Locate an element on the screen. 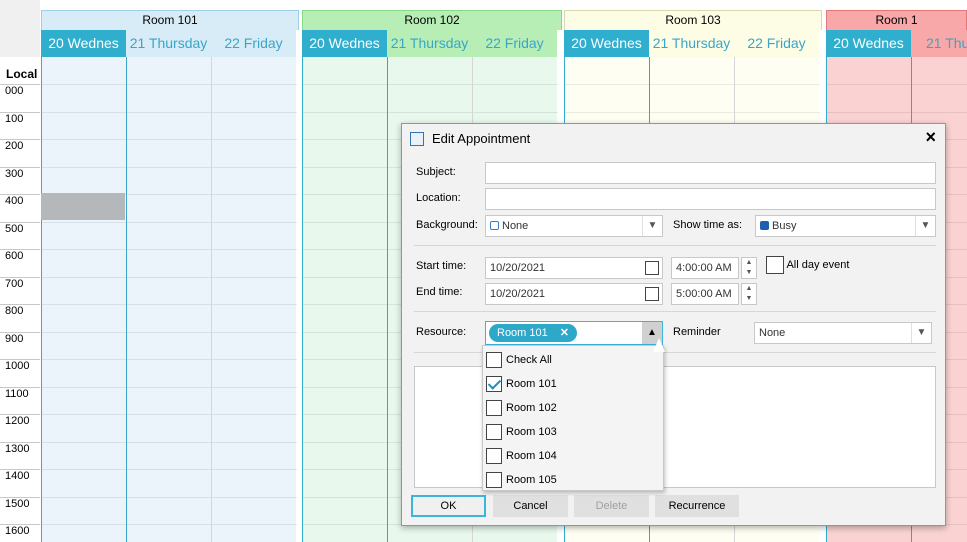 The width and height of the screenshot is (967, 542). resource-option: Room 103 is located at coordinates (521, 432).